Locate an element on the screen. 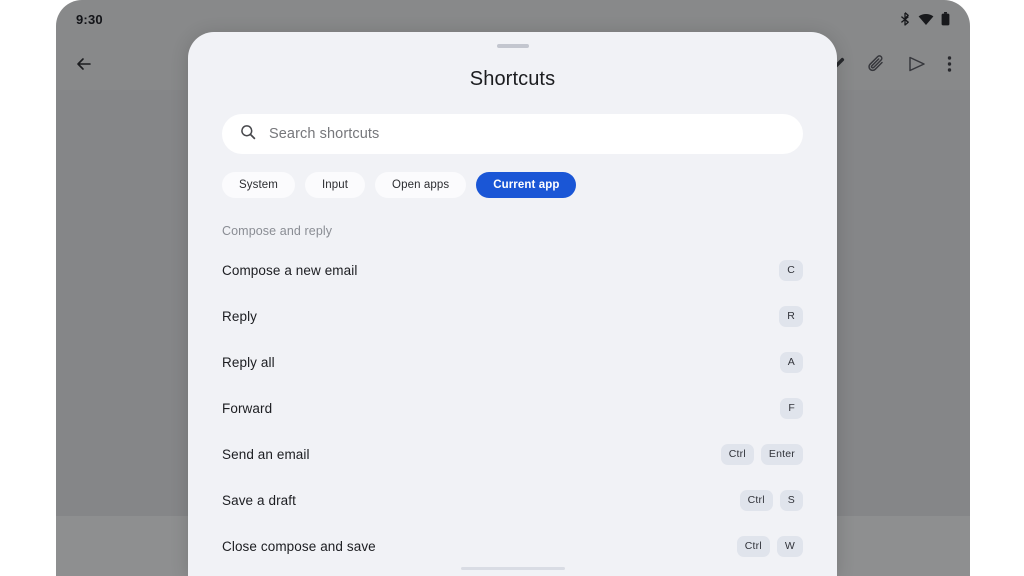 This screenshot has width=1024, height=576. shortcut-label: Forward is located at coordinates (247, 408).